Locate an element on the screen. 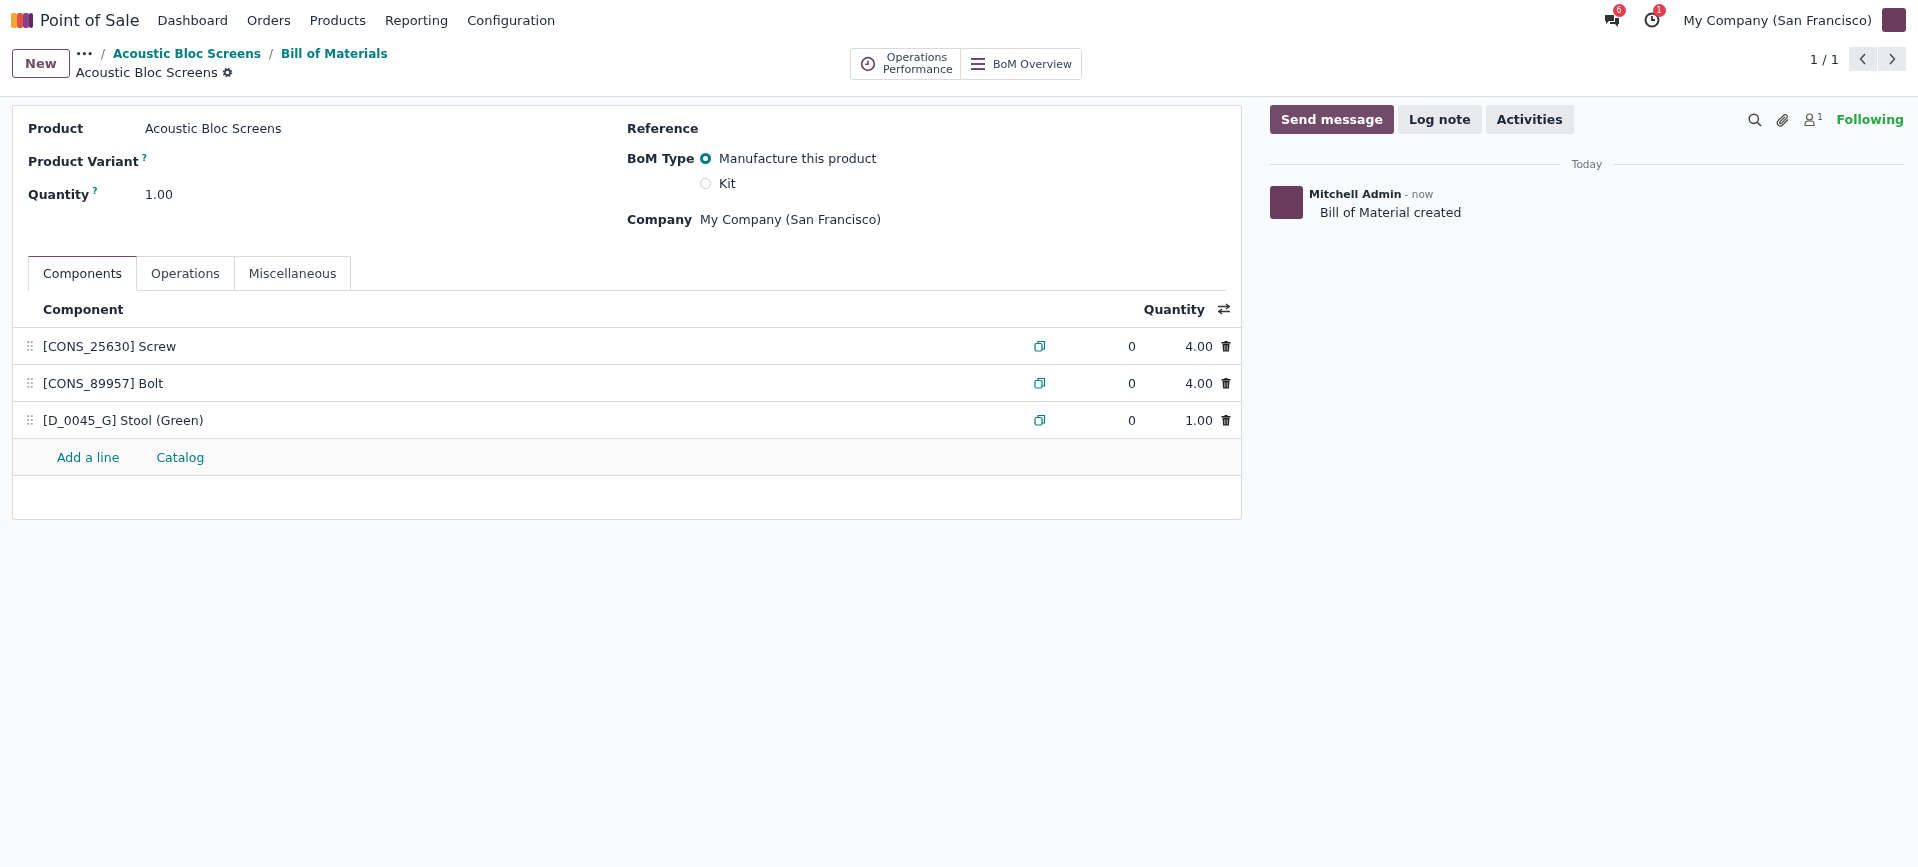  menu-icon is located at coordinates (978, 64).